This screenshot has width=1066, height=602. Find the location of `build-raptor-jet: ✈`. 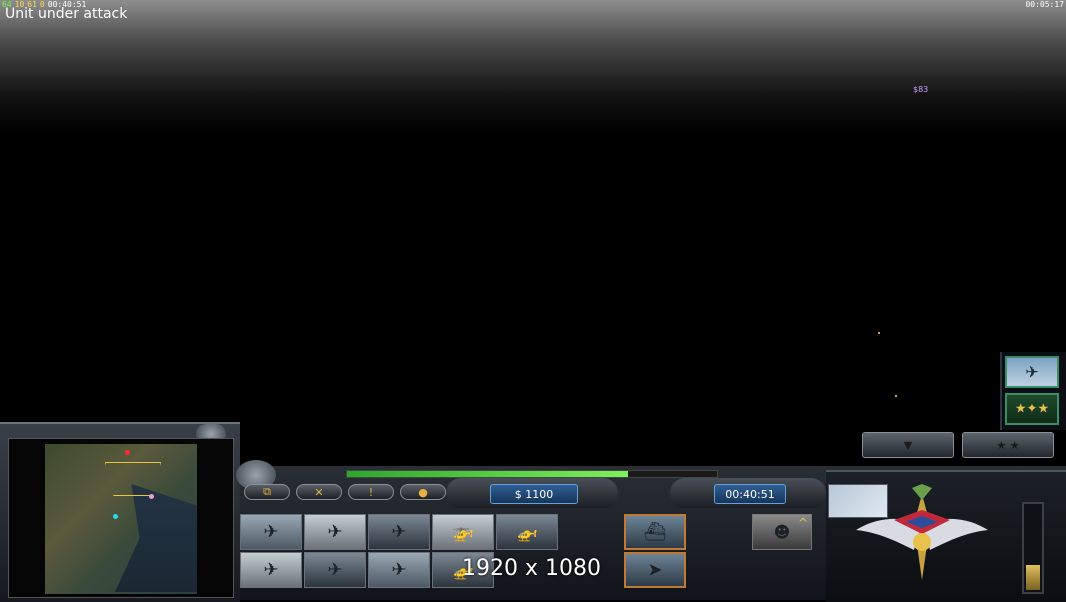

build-raptor-jet: ✈ is located at coordinates (271, 570).